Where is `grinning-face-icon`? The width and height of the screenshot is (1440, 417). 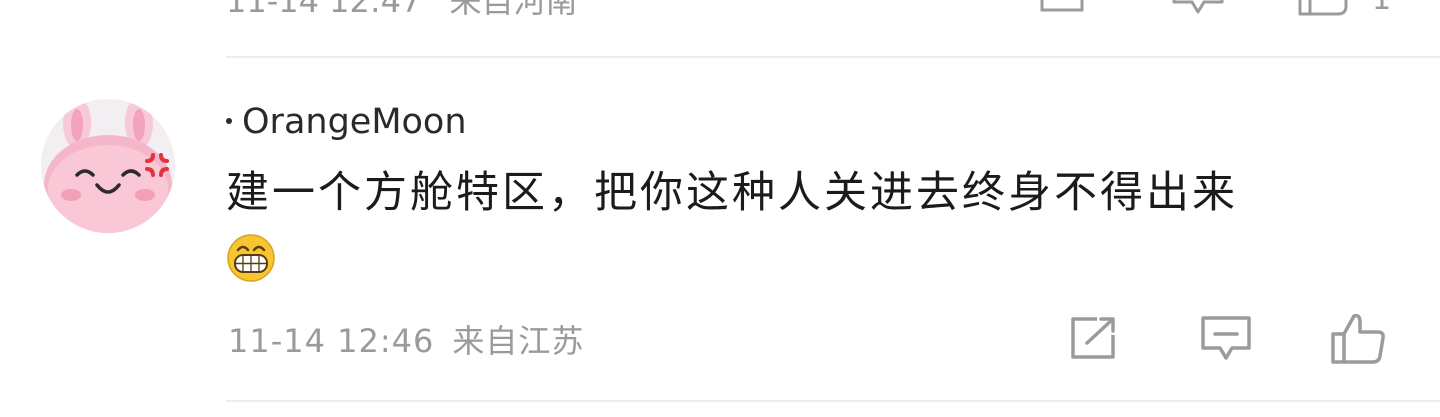 grinning-face-icon is located at coordinates (251, 258).